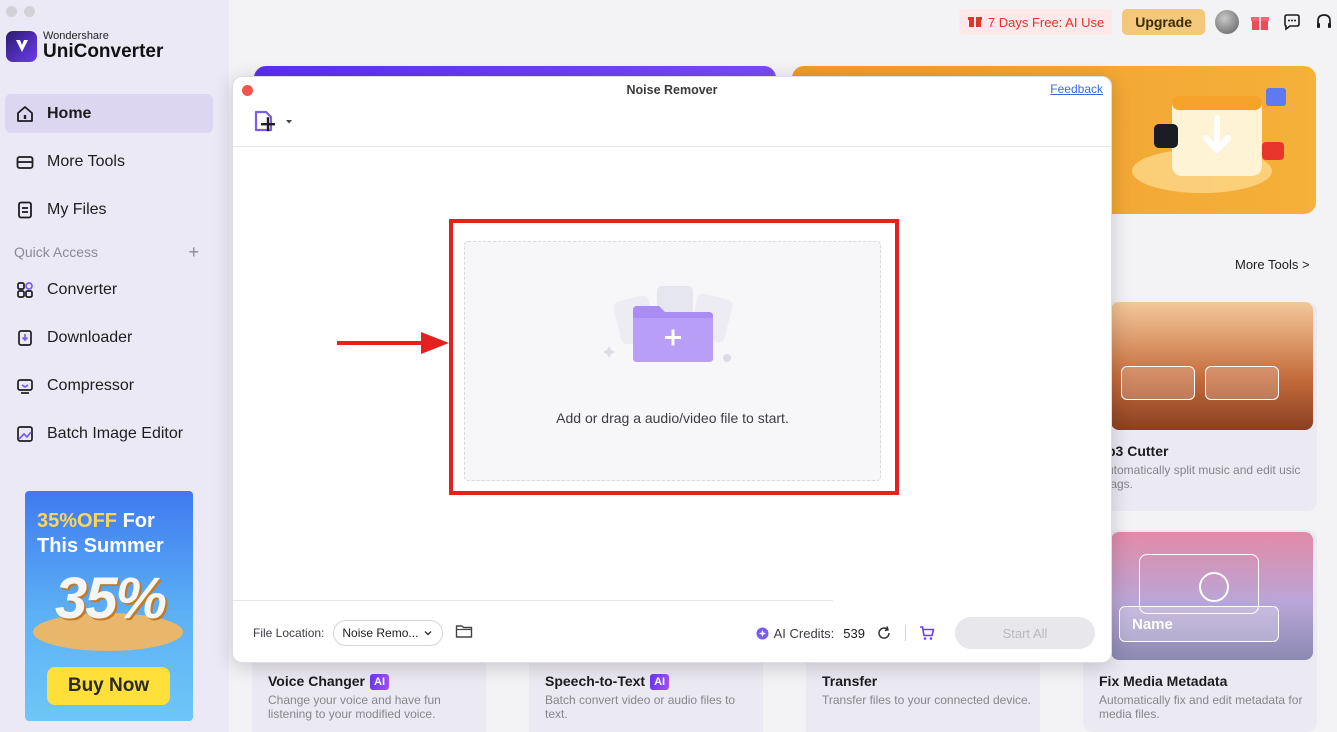 The image size is (1337, 732). Describe the element at coordinates (1025, 633) in the screenshot. I see `start-all-button: Start All` at that location.